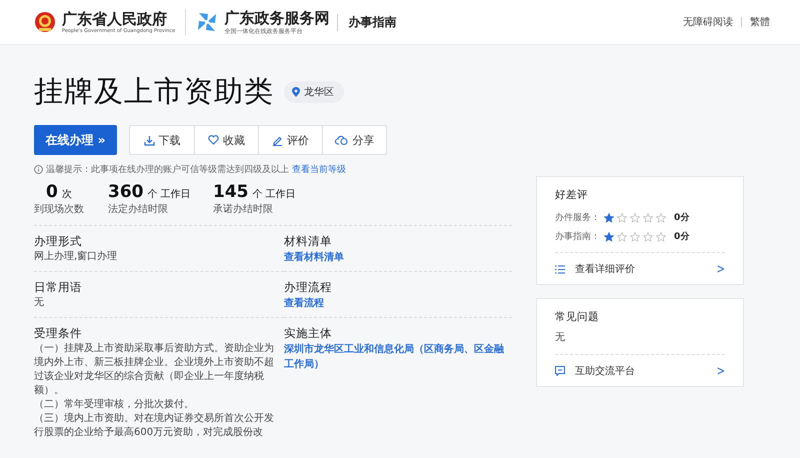 The height and width of the screenshot is (458, 800). What do you see at coordinates (605, 269) in the screenshot?
I see `card-link: 查看详细评价` at bounding box center [605, 269].